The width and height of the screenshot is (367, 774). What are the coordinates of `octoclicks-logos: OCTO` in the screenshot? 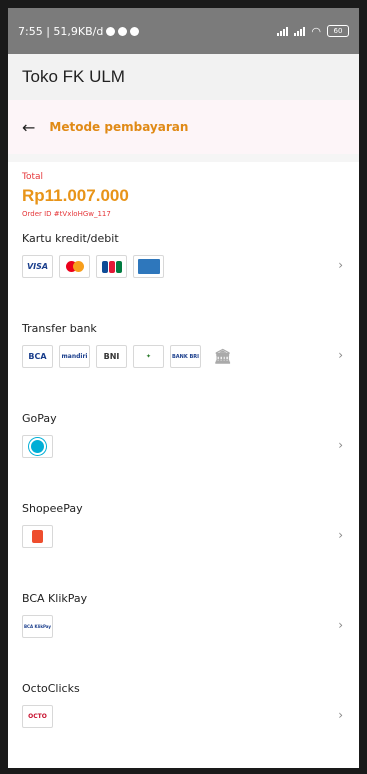 It's located at (183, 716).